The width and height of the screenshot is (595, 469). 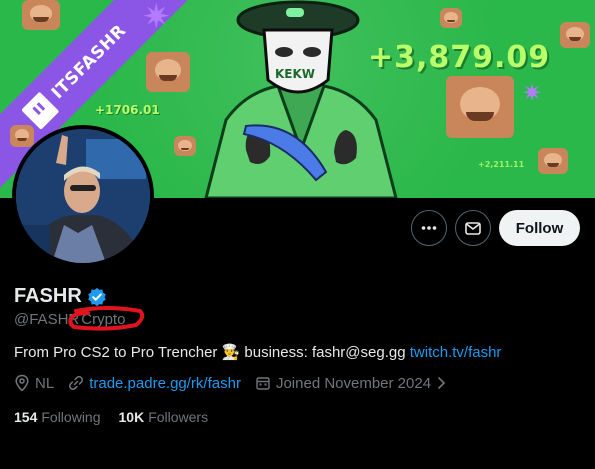 I want to click on location-text: NL, so click(x=45, y=383).